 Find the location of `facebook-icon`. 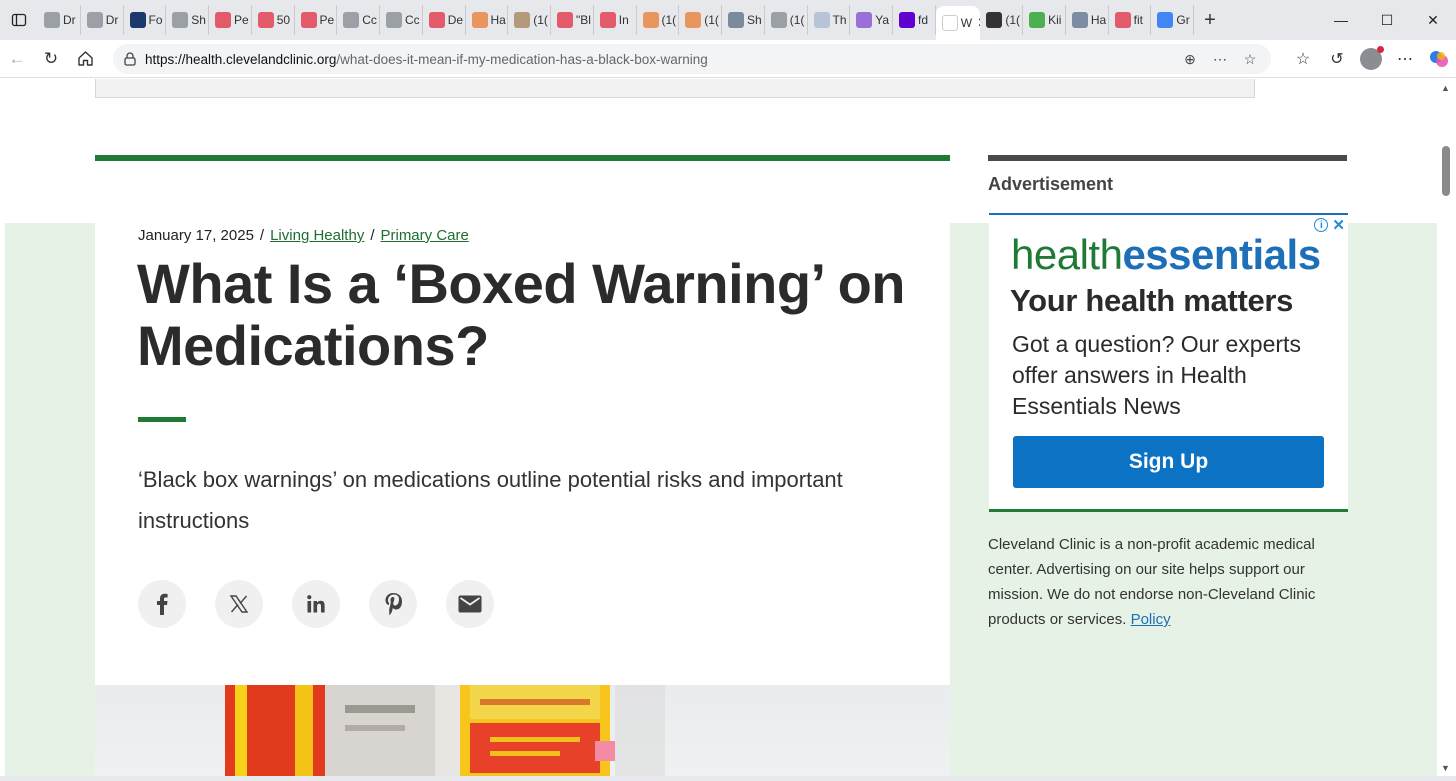

facebook-icon is located at coordinates (162, 604).